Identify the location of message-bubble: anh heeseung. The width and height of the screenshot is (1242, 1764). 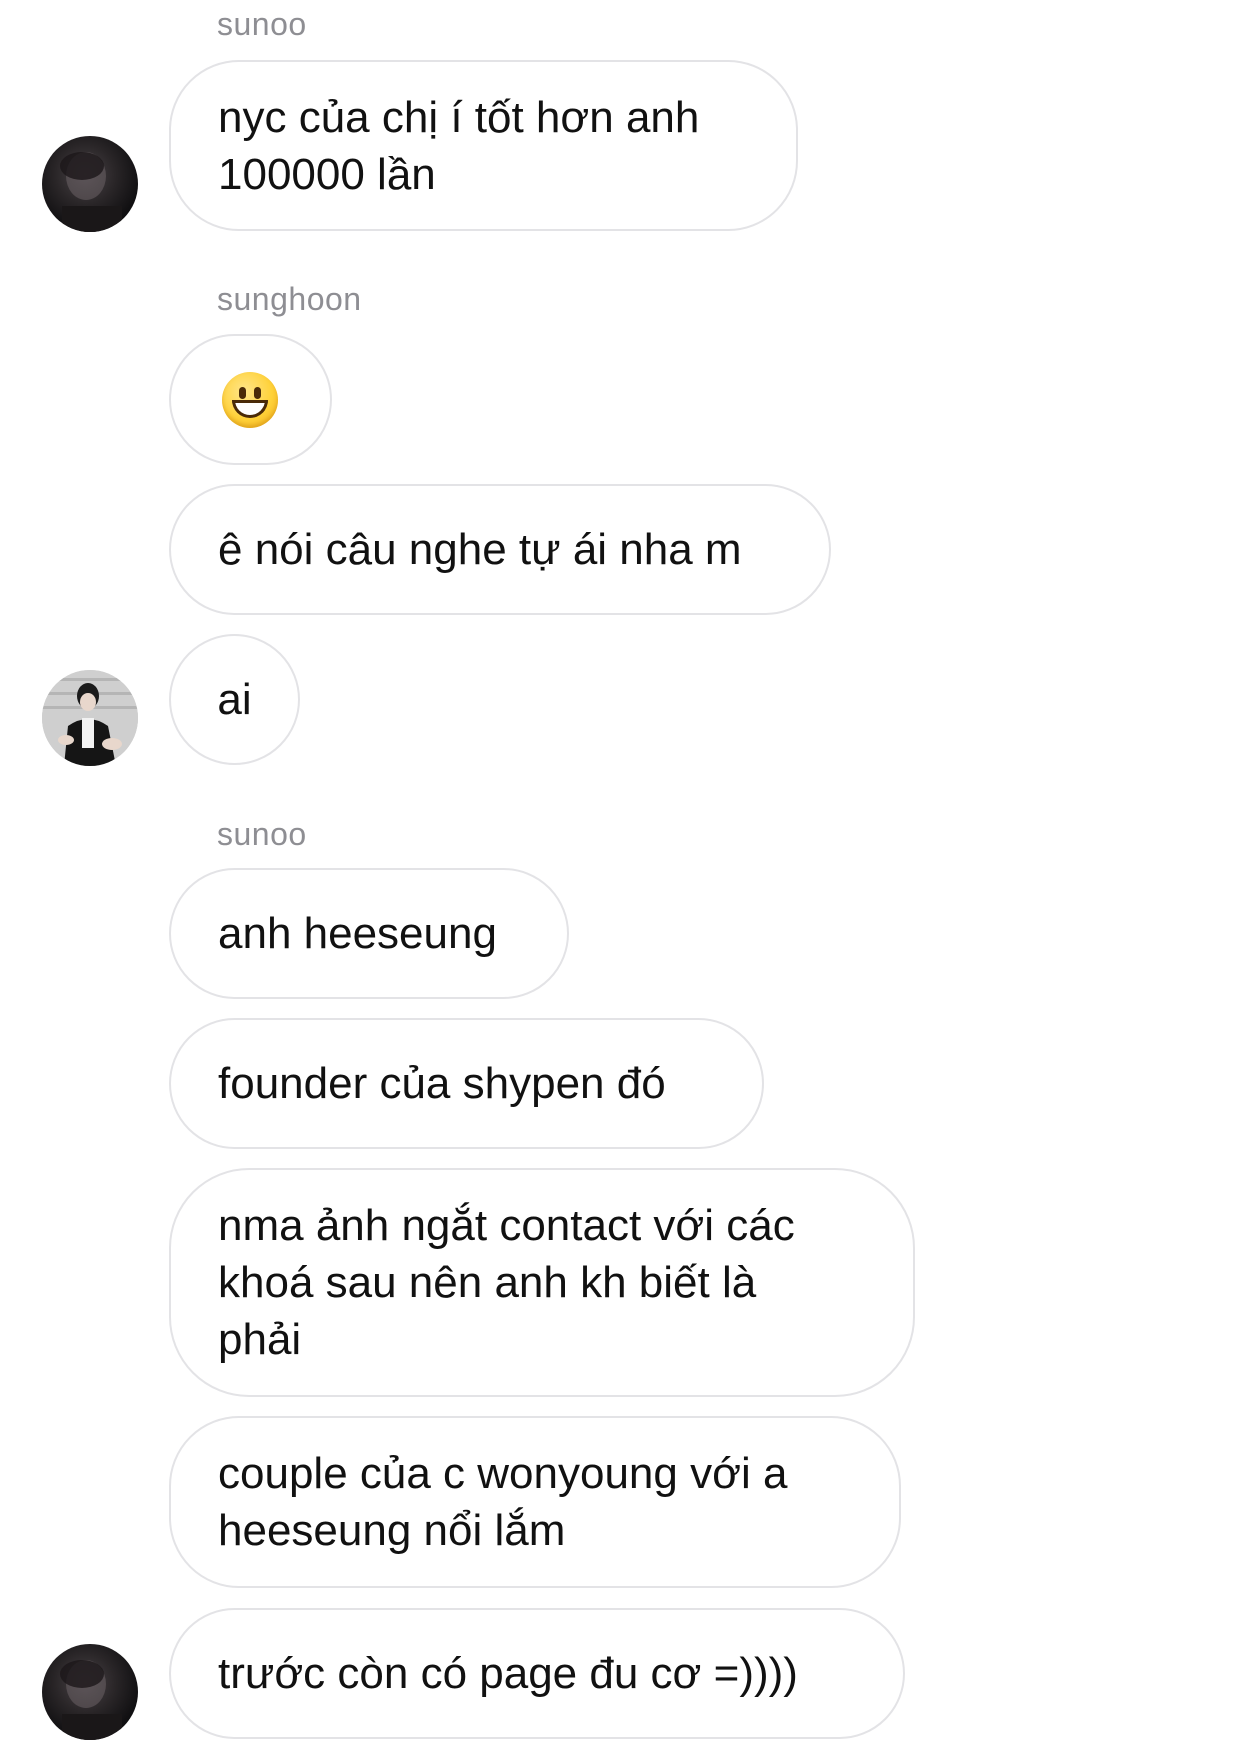
(369, 933).